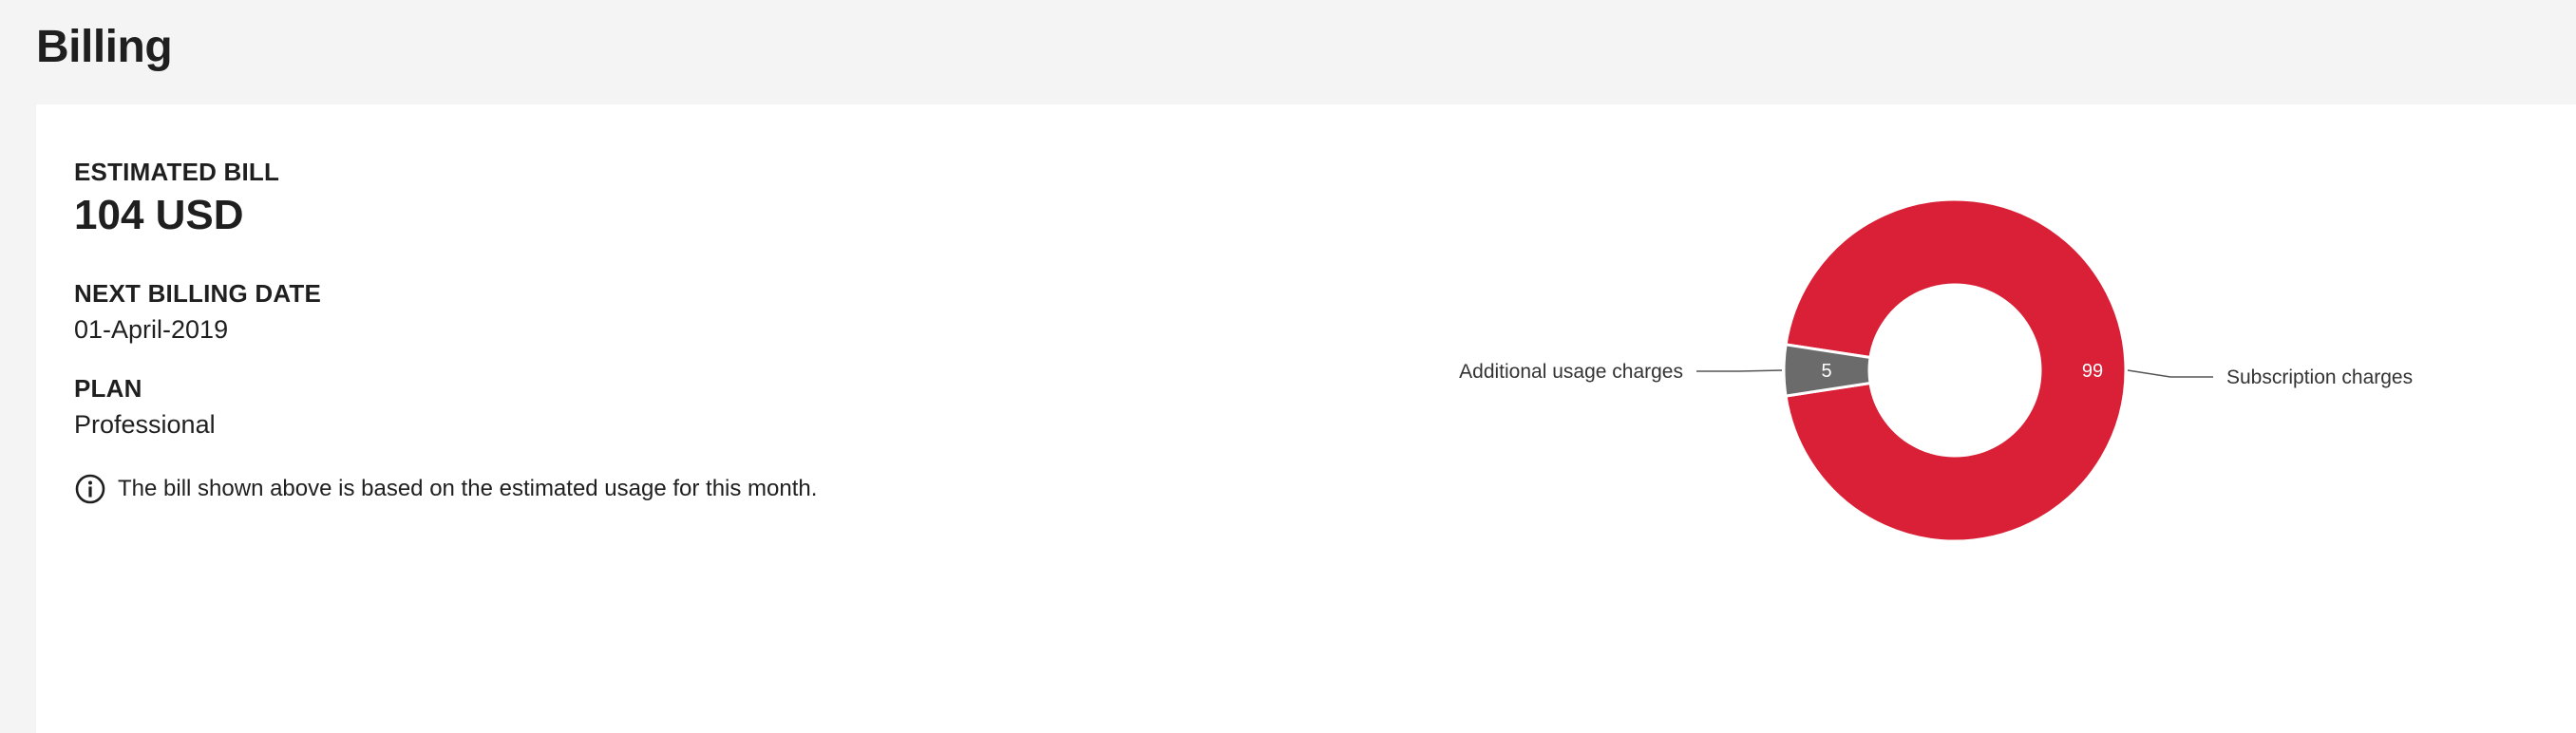 The width and height of the screenshot is (2576, 733). I want to click on estimated-bill-value: 104 USD, so click(159, 215).